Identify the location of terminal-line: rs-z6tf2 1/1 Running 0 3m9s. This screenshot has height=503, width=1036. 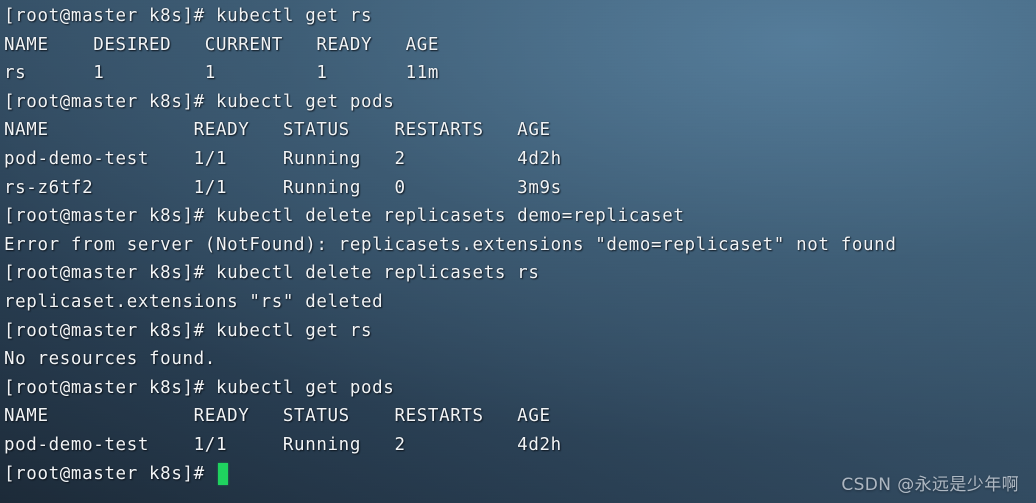
(283, 187).